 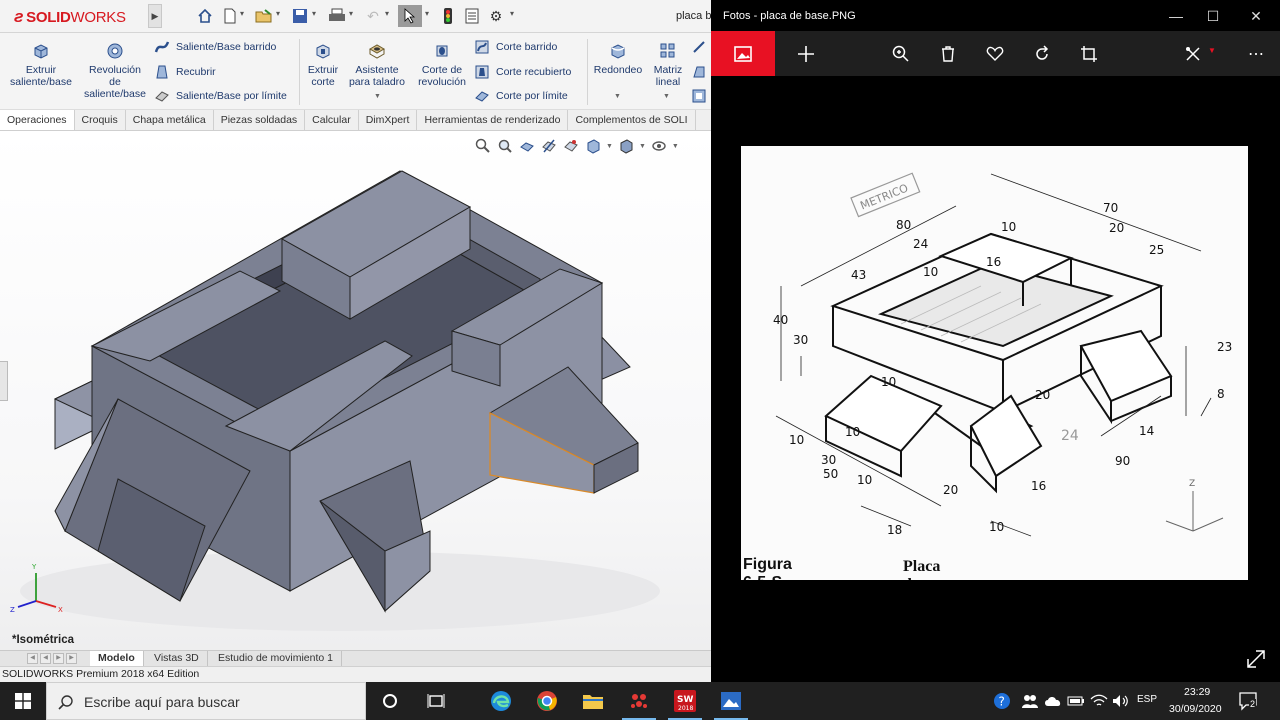 What do you see at coordinates (373, 16) in the screenshot?
I see `undo-icon: ↶` at bounding box center [373, 16].